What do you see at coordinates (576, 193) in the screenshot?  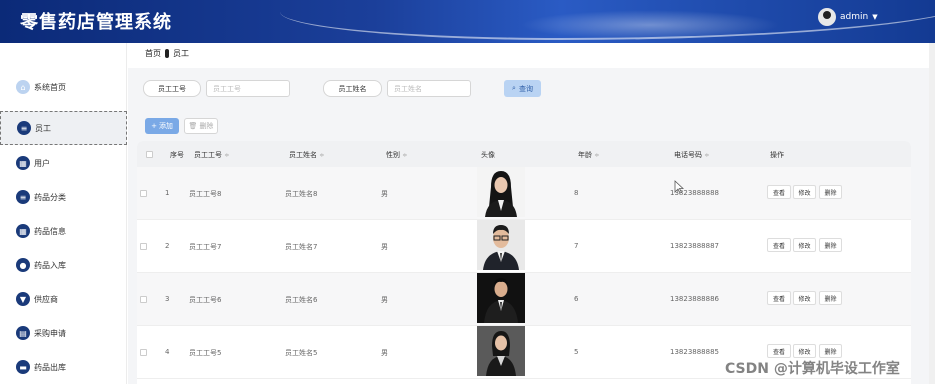 I see `row-age: 8` at bounding box center [576, 193].